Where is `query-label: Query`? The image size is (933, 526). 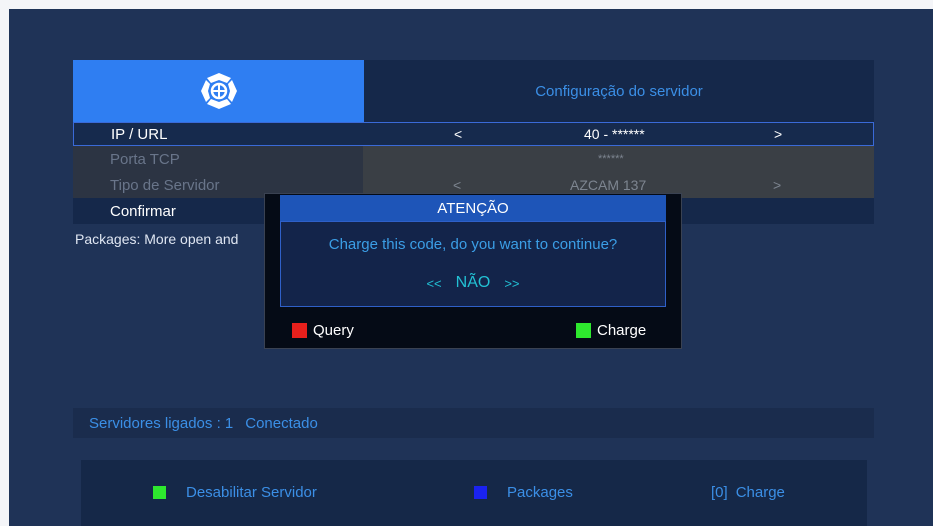 query-label: Query is located at coordinates (333, 330).